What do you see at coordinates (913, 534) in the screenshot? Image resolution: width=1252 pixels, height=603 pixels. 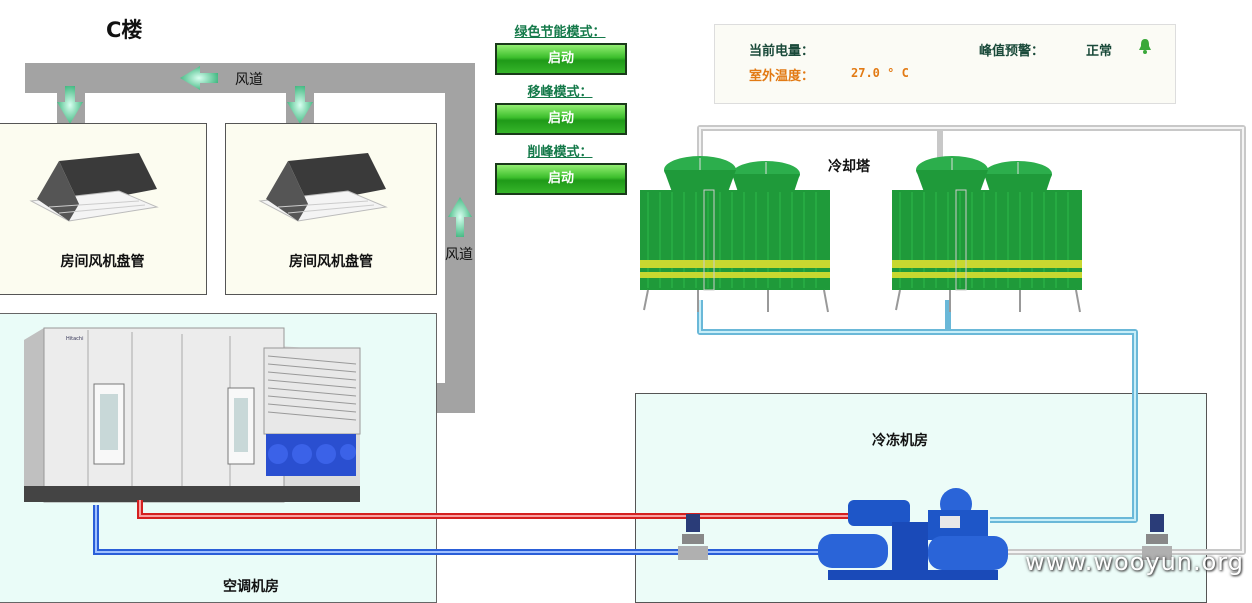 I see `chiller-unit-icon` at bounding box center [913, 534].